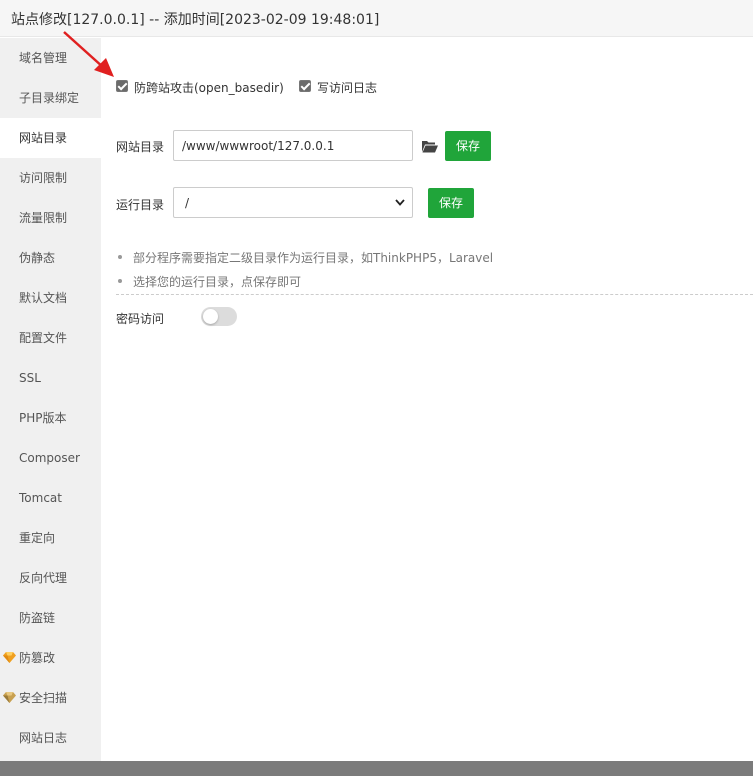 This screenshot has width=753, height=776. Describe the element at coordinates (305, 86) in the screenshot. I see `access-log-checkbox` at that location.